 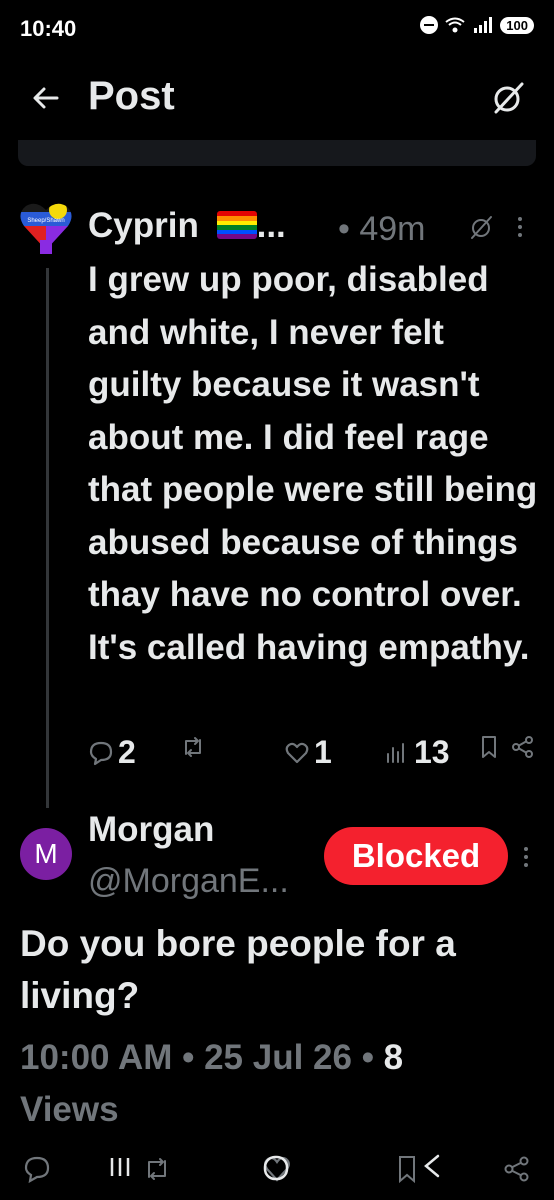 I want to click on grok-icon, so click(x=508, y=98).